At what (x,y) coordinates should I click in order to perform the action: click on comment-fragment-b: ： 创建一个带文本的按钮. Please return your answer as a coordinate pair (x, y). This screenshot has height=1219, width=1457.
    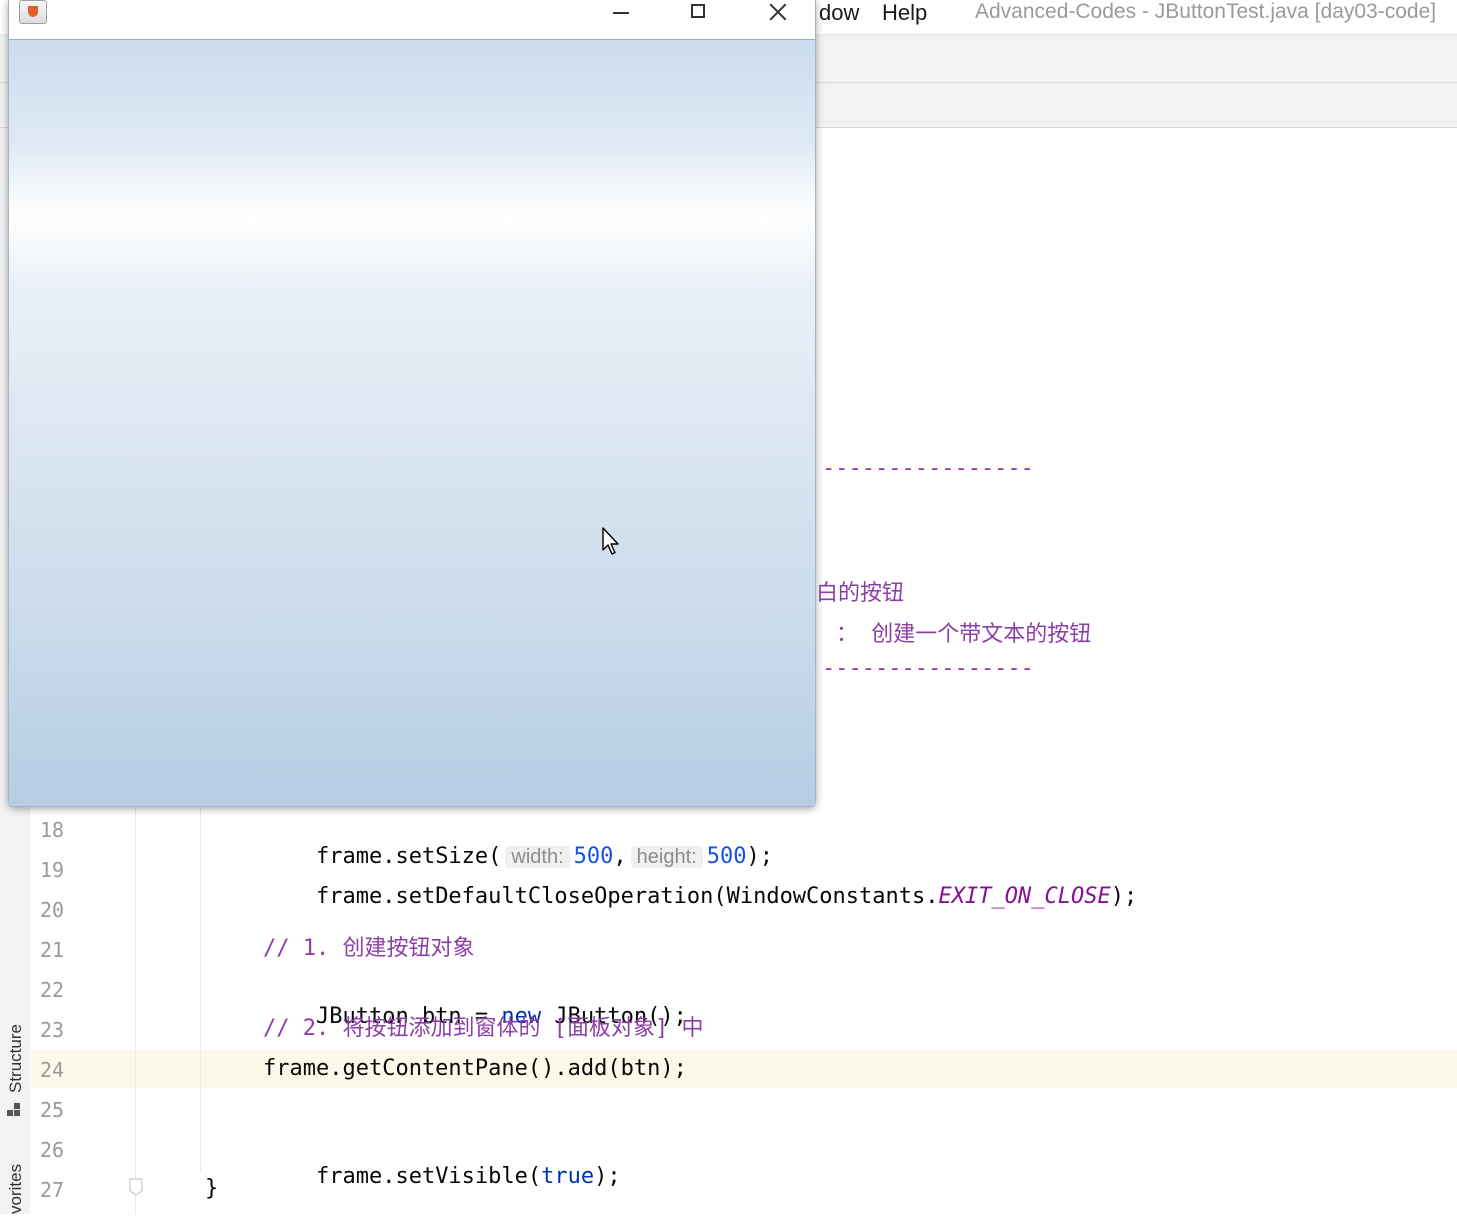
    Looking at the image, I should click on (964, 634).